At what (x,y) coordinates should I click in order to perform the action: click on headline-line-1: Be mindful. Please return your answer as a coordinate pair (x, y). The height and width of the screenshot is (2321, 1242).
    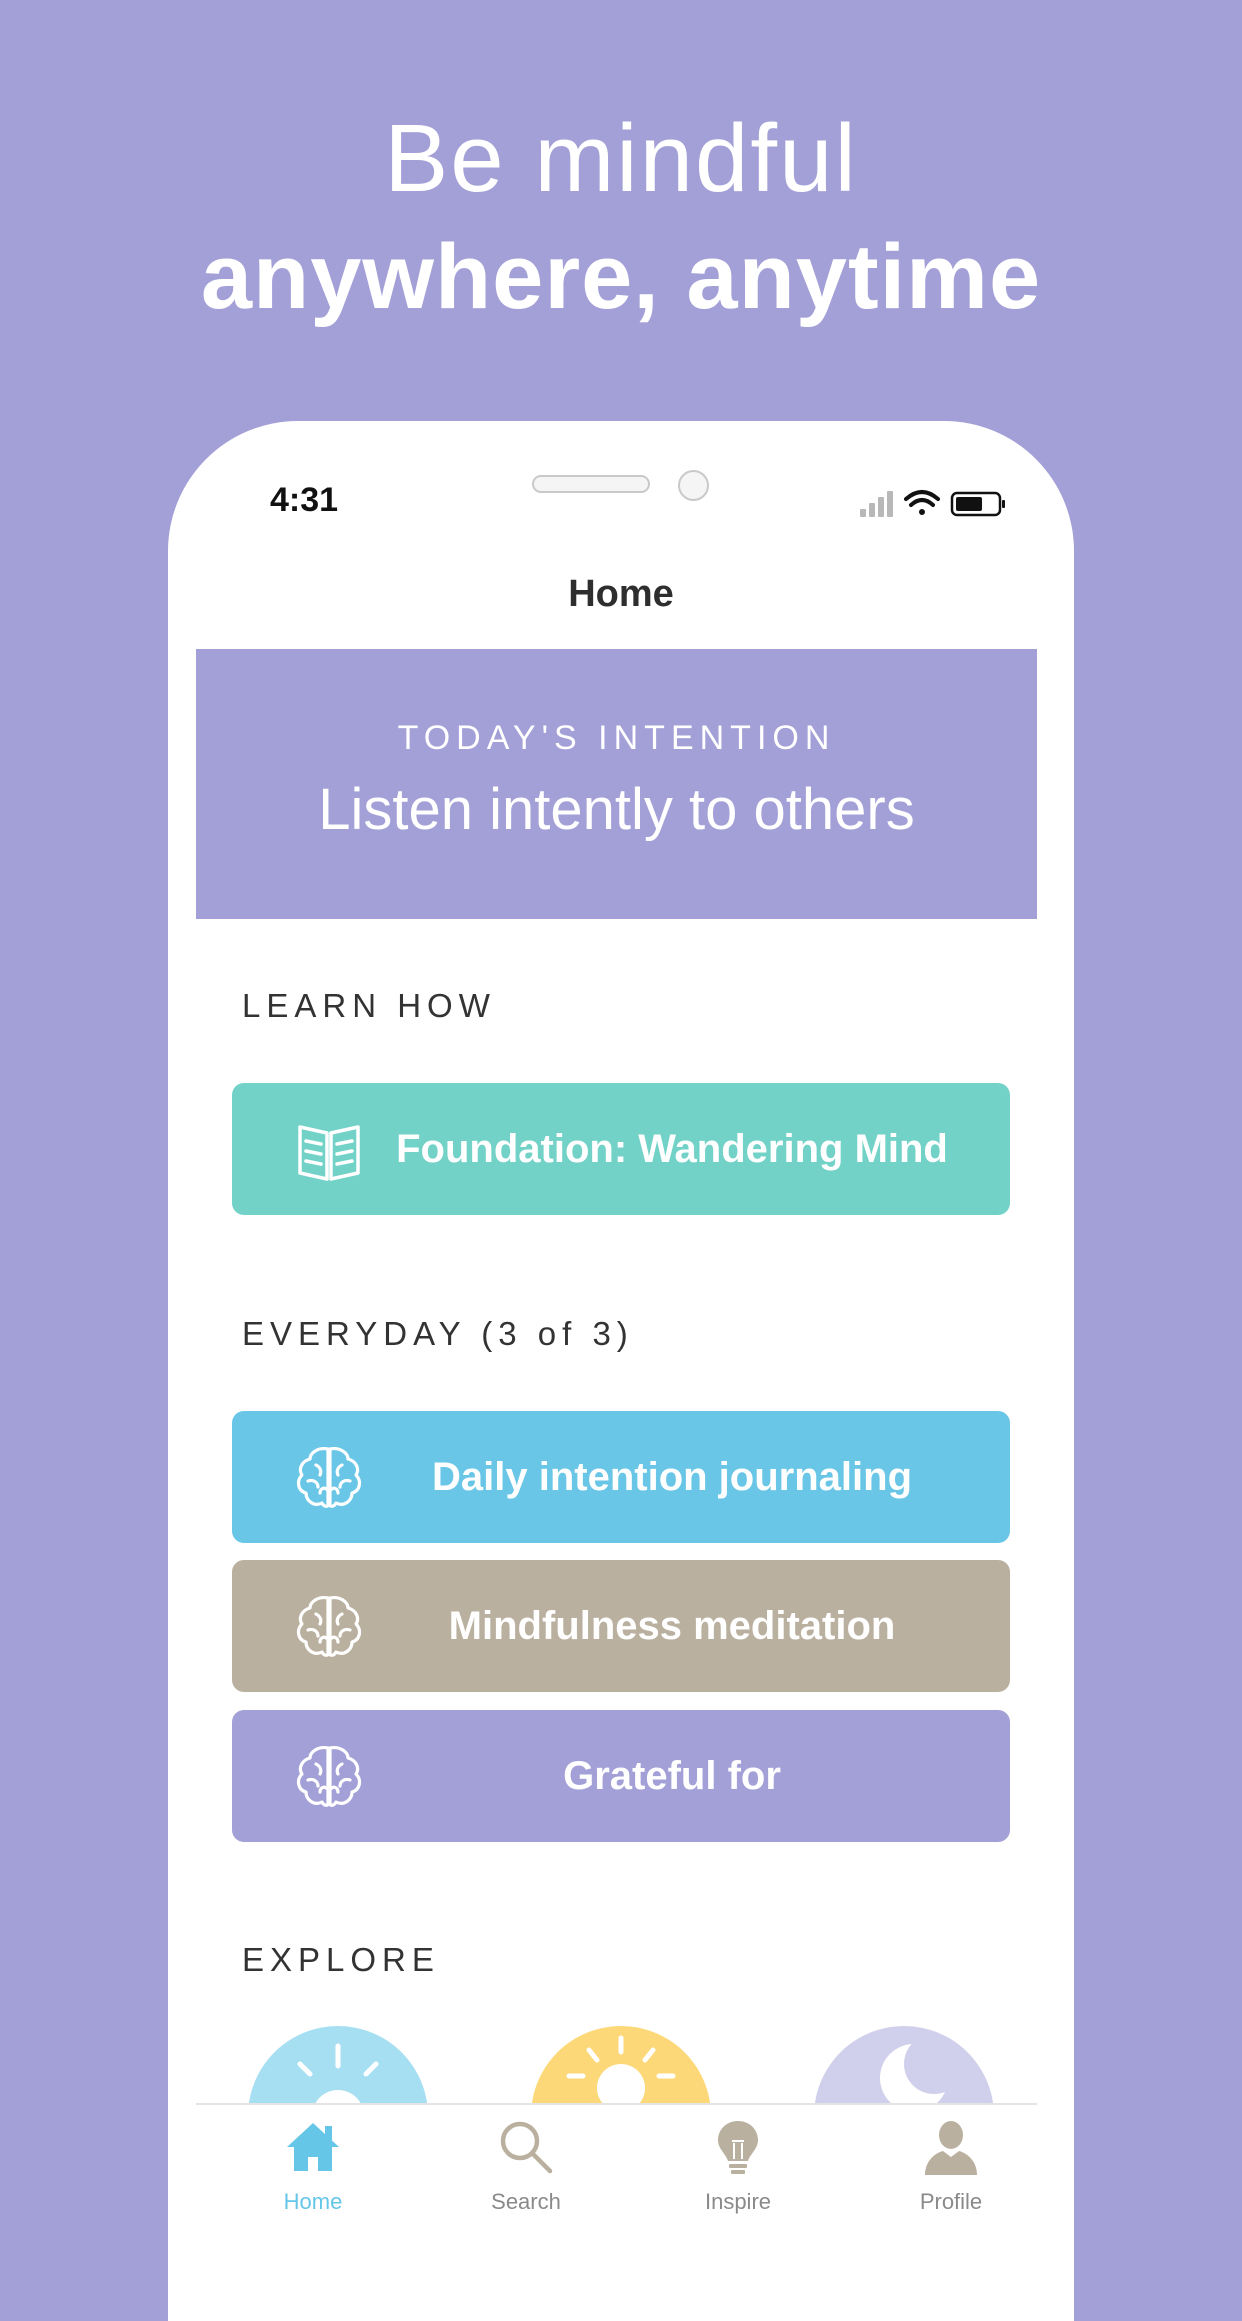
    Looking at the image, I should click on (621, 158).